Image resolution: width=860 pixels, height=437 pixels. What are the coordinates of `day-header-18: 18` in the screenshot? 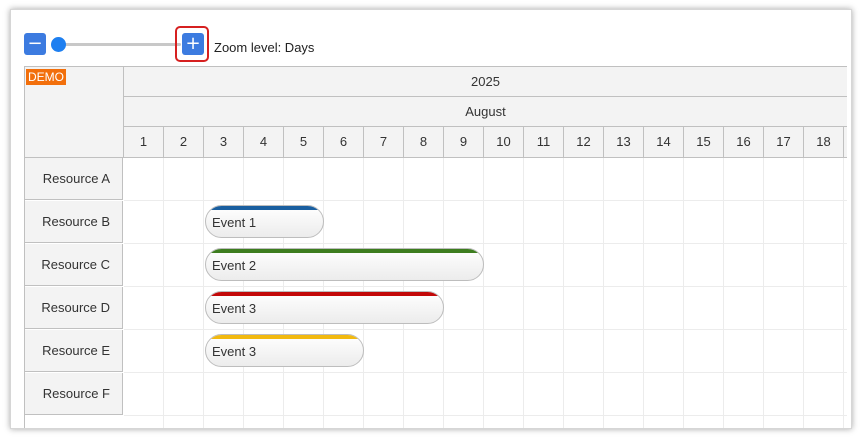 It's located at (824, 142).